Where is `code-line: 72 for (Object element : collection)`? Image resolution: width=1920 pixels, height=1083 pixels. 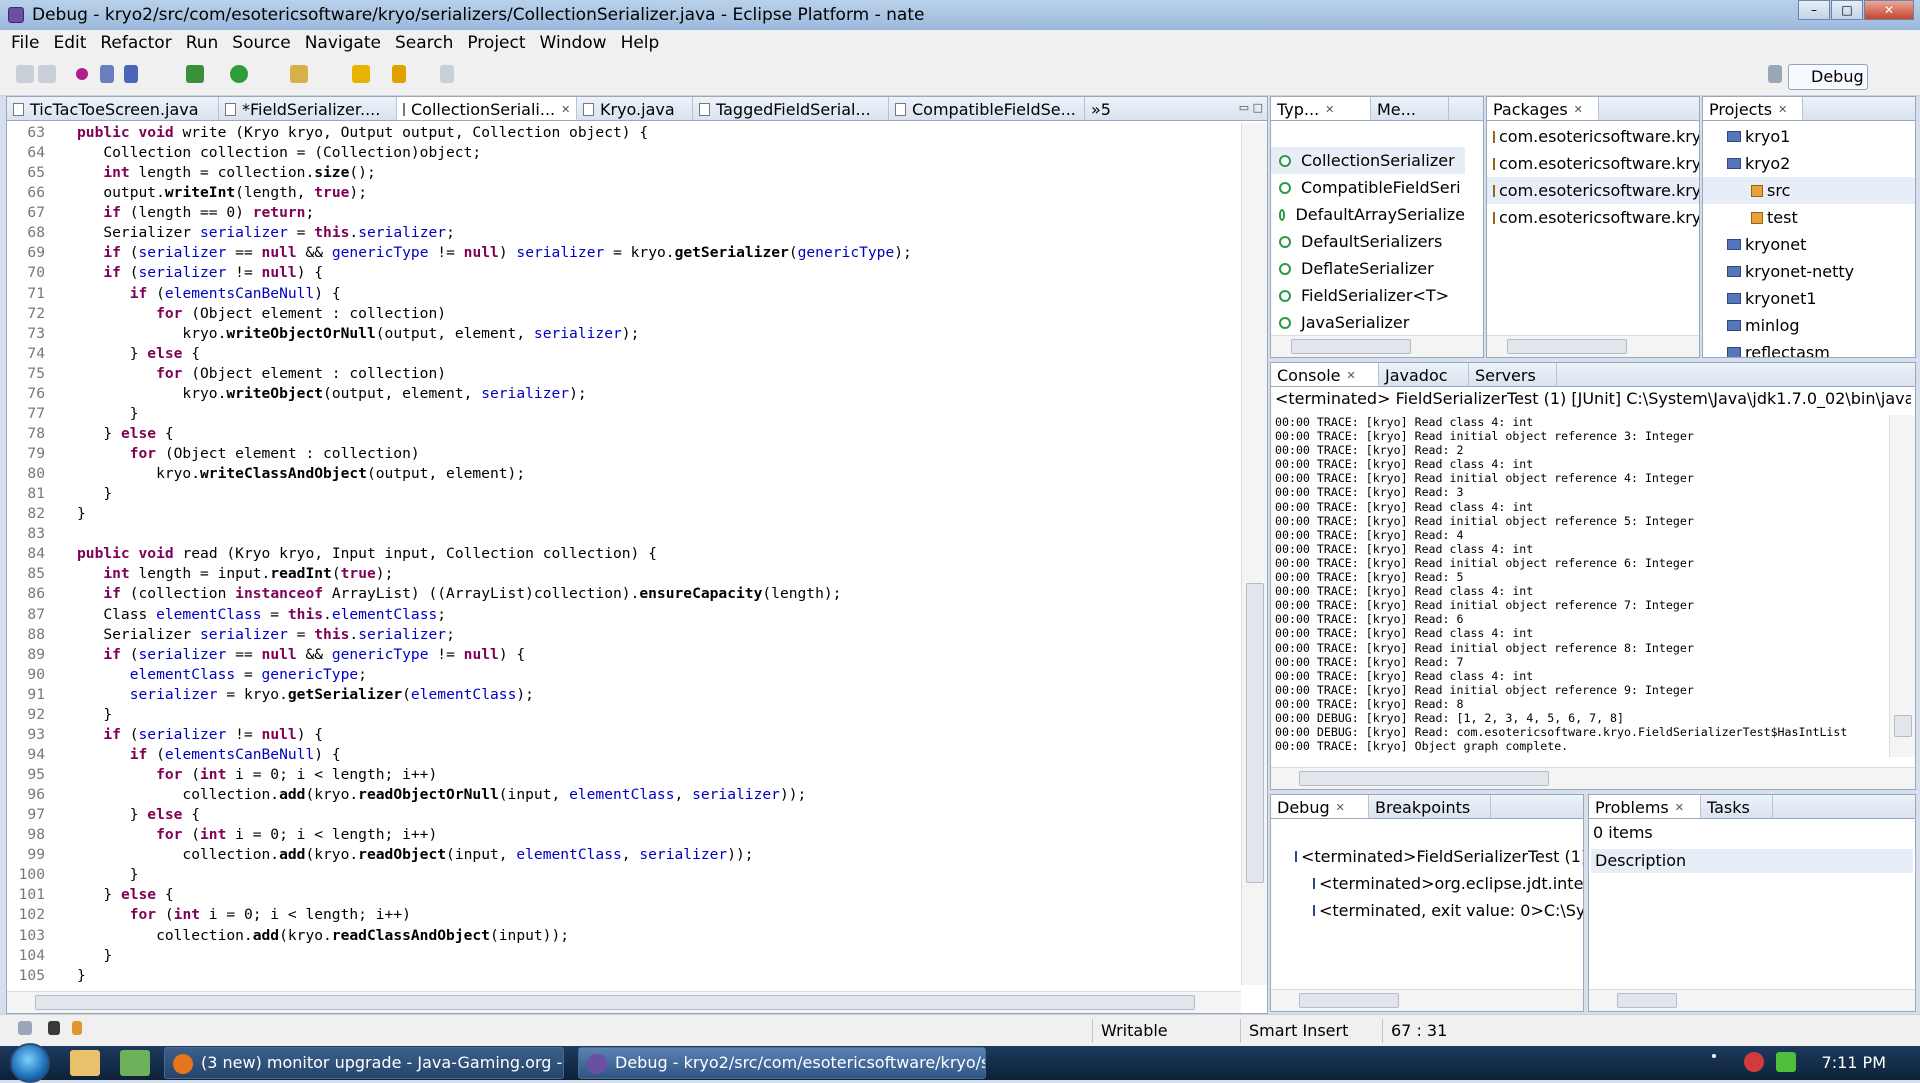 code-line: 72 for (Object element : collection) is located at coordinates (622, 314).